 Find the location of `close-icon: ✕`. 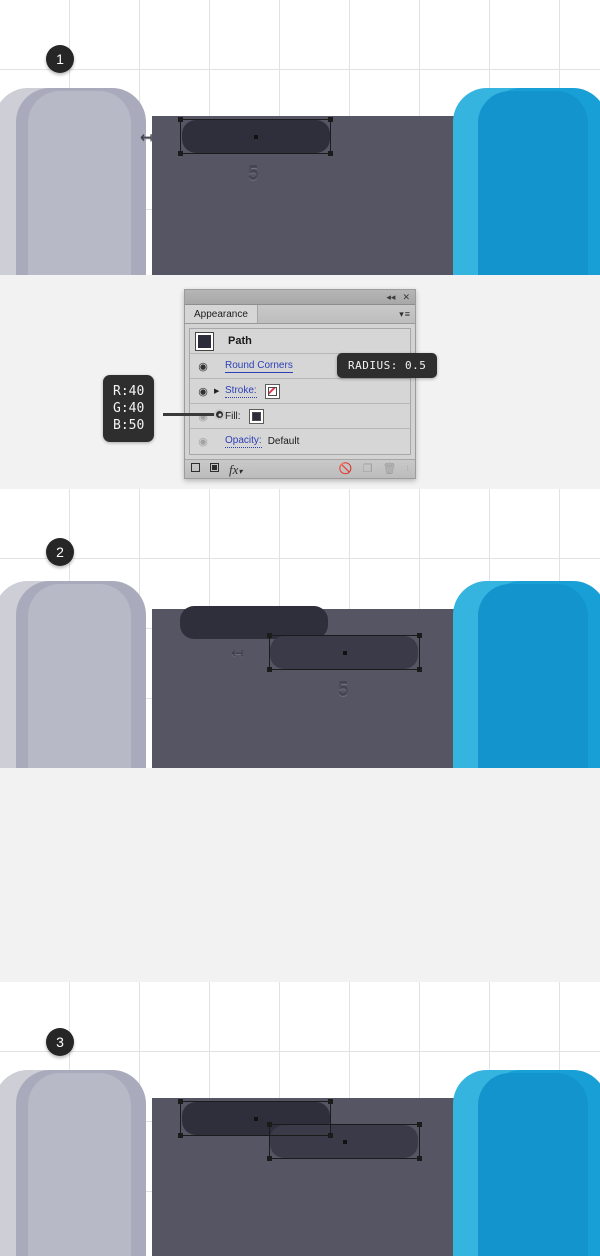

close-icon: ✕ is located at coordinates (406, 297).